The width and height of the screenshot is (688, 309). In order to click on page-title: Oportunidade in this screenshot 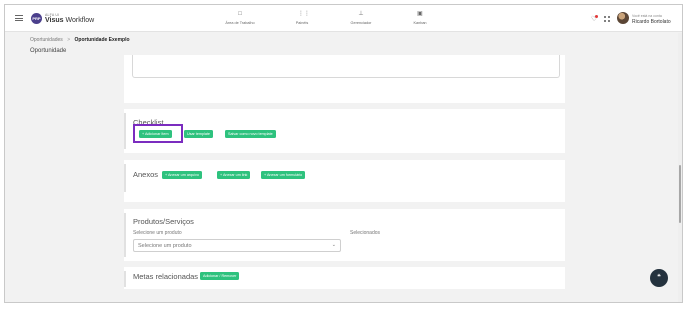, I will do `click(48, 51)`.